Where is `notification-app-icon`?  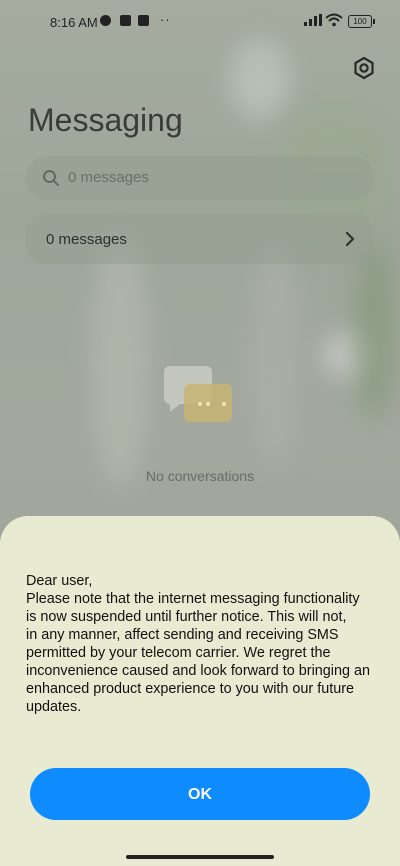 notification-app-icon is located at coordinates (125, 20).